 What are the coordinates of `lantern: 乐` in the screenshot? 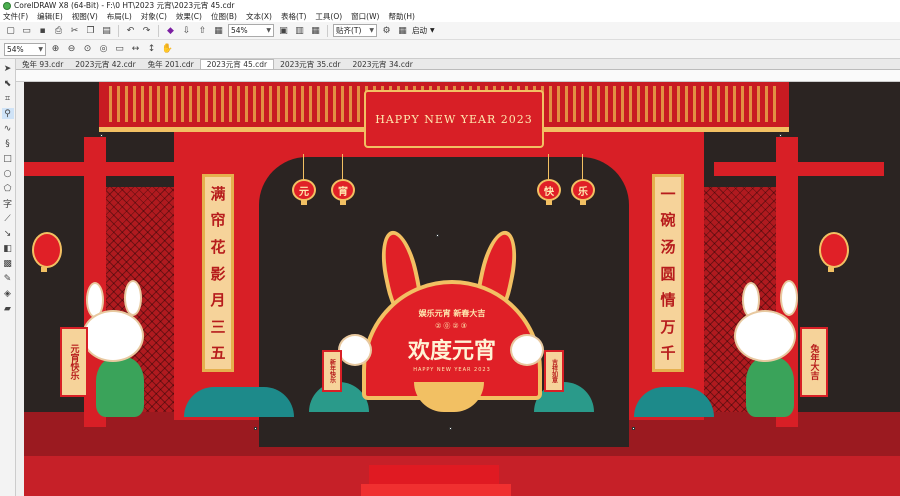 It's located at (583, 192).